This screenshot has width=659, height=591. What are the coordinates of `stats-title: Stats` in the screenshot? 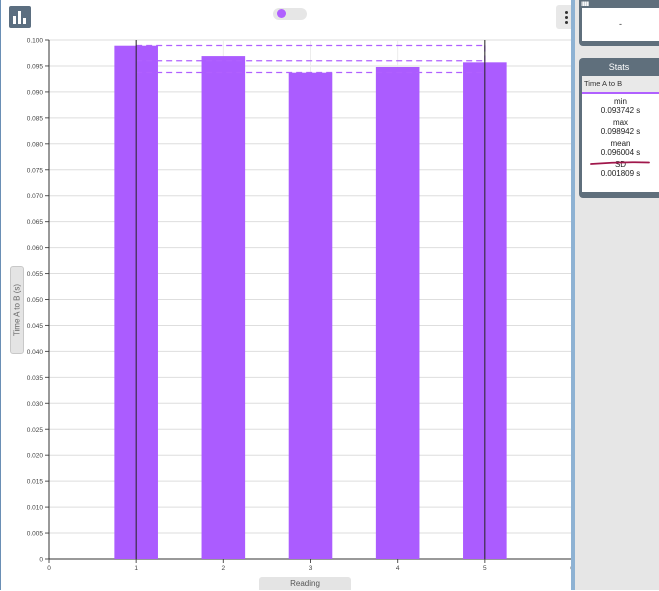 It's located at (619, 67).